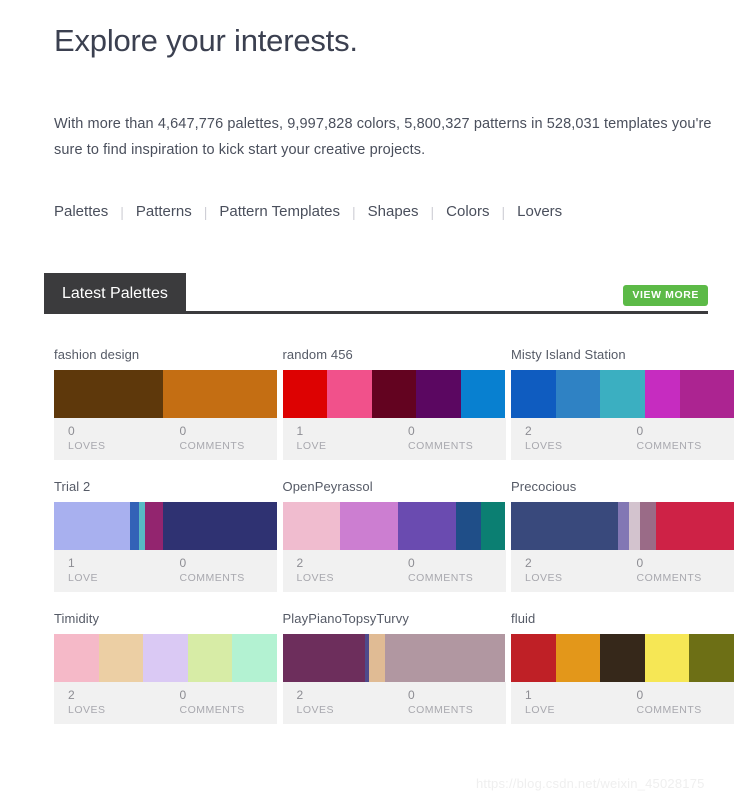 The image size is (752, 804). What do you see at coordinates (467, 211) in the screenshot?
I see `nav-link-colors: Colors` at bounding box center [467, 211].